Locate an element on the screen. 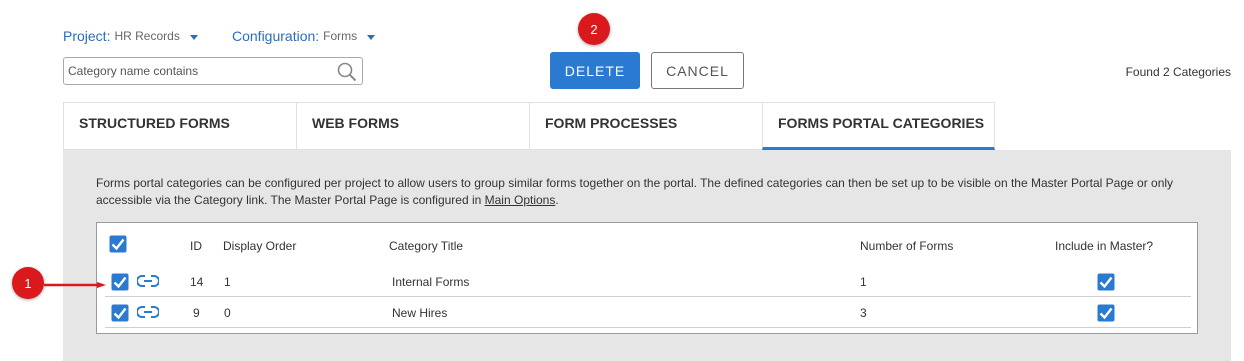 The height and width of the screenshot is (361, 1244). found-count: Found 2 Categories is located at coordinates (1178, 72).